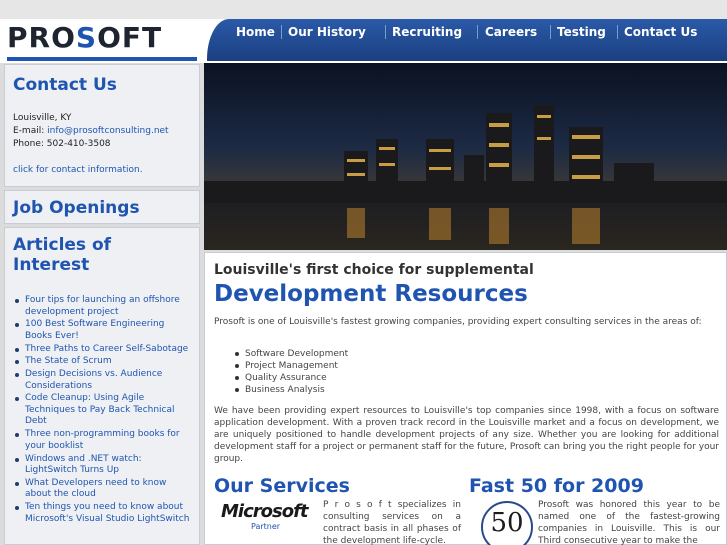  What do you see at coordinates (291, 378) in the screenshot?
I see `service-item: Quality Assurance` at bounding box center [291, 378].